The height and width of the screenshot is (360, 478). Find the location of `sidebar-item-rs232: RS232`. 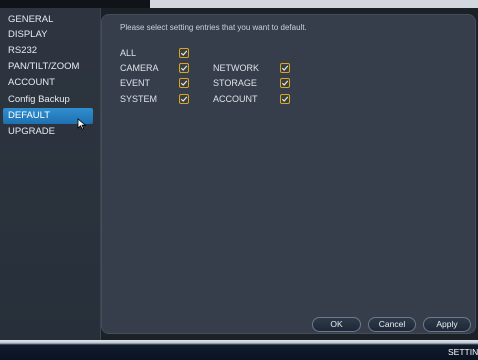

sidebar-item-rs232: RS232 is located at coordinates (48, 51).